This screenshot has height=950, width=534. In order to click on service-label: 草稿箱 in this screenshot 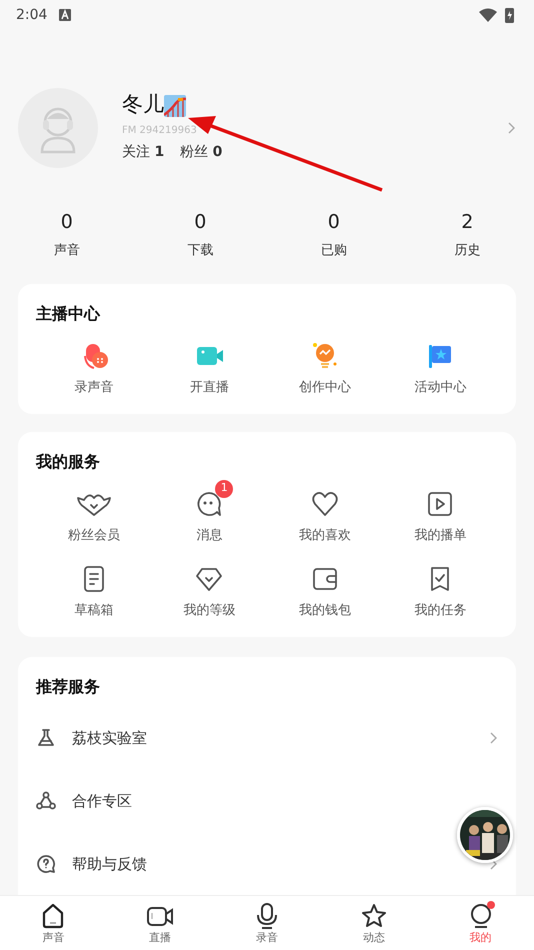, I will do `click(94, 610)`.